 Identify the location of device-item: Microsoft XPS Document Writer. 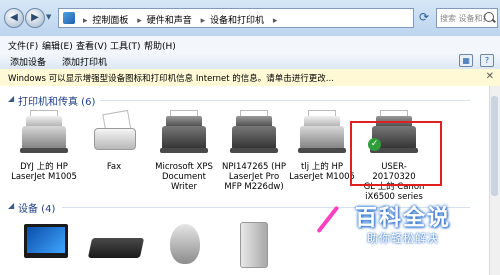
(184, 151).